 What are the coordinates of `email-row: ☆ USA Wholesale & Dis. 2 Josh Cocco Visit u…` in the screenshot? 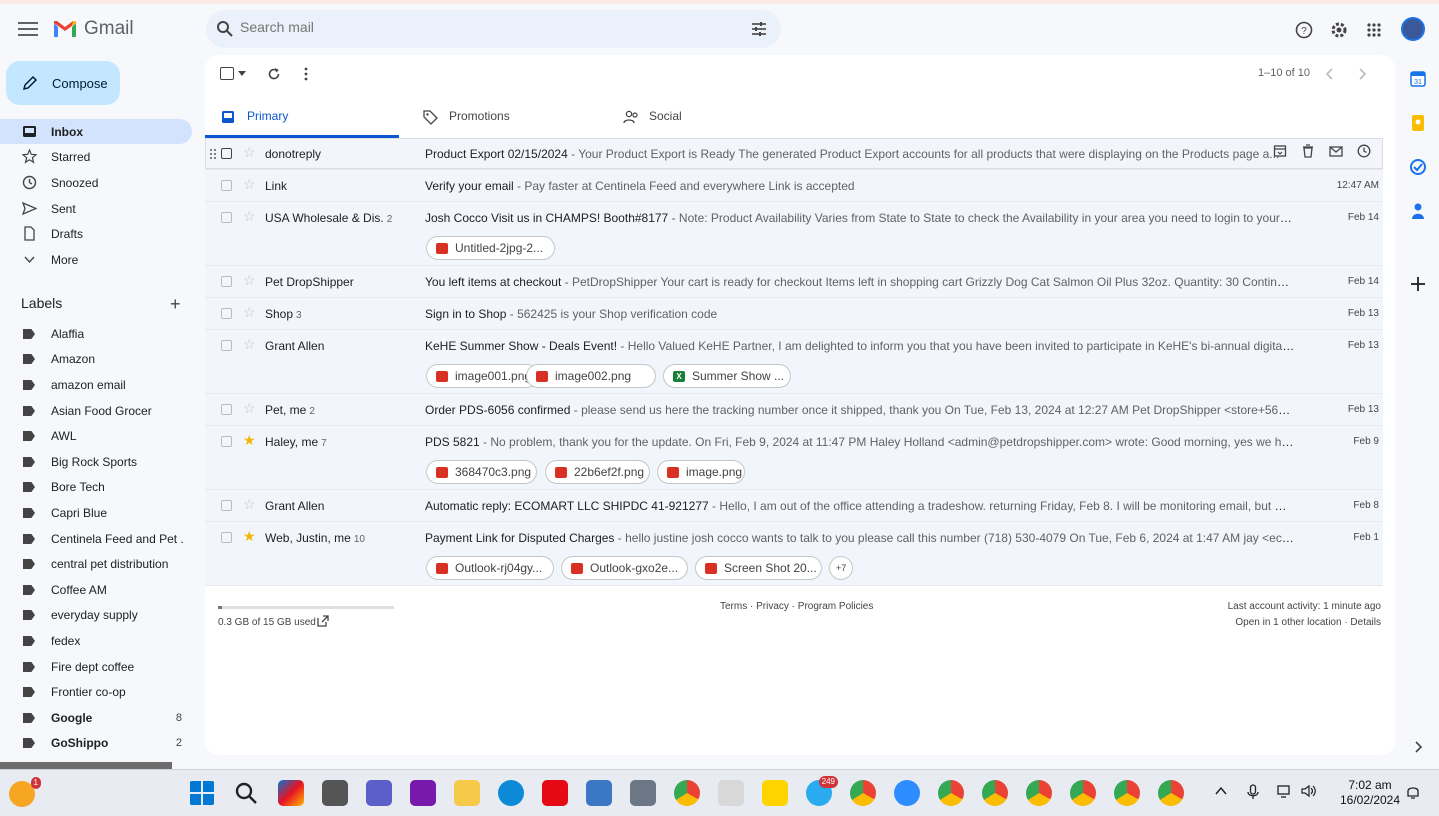 It's located at (794, 234).